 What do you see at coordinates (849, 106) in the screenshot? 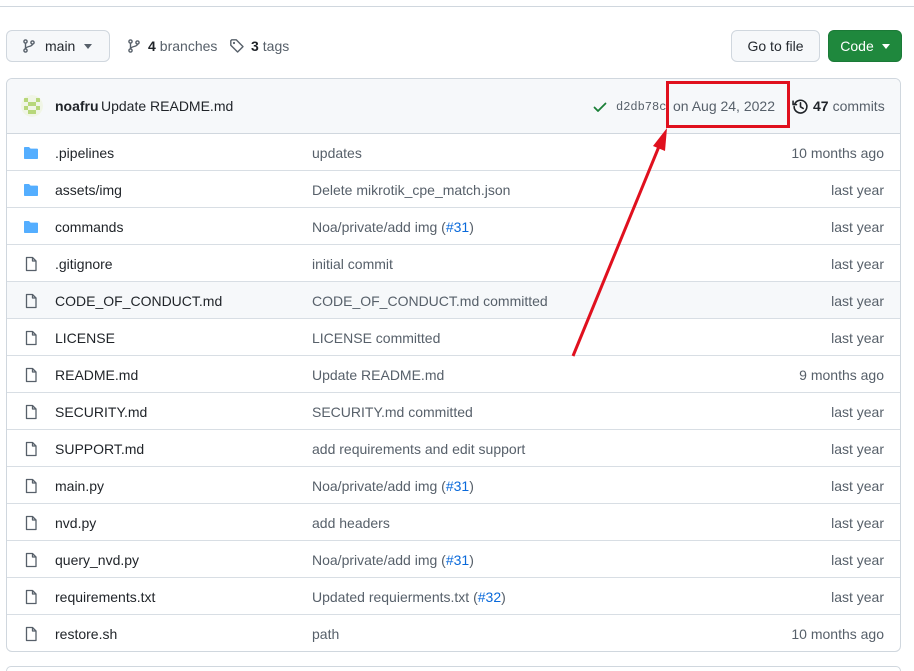
I see `commits-history-link: 47 commits` at bounding box center [849, 106].